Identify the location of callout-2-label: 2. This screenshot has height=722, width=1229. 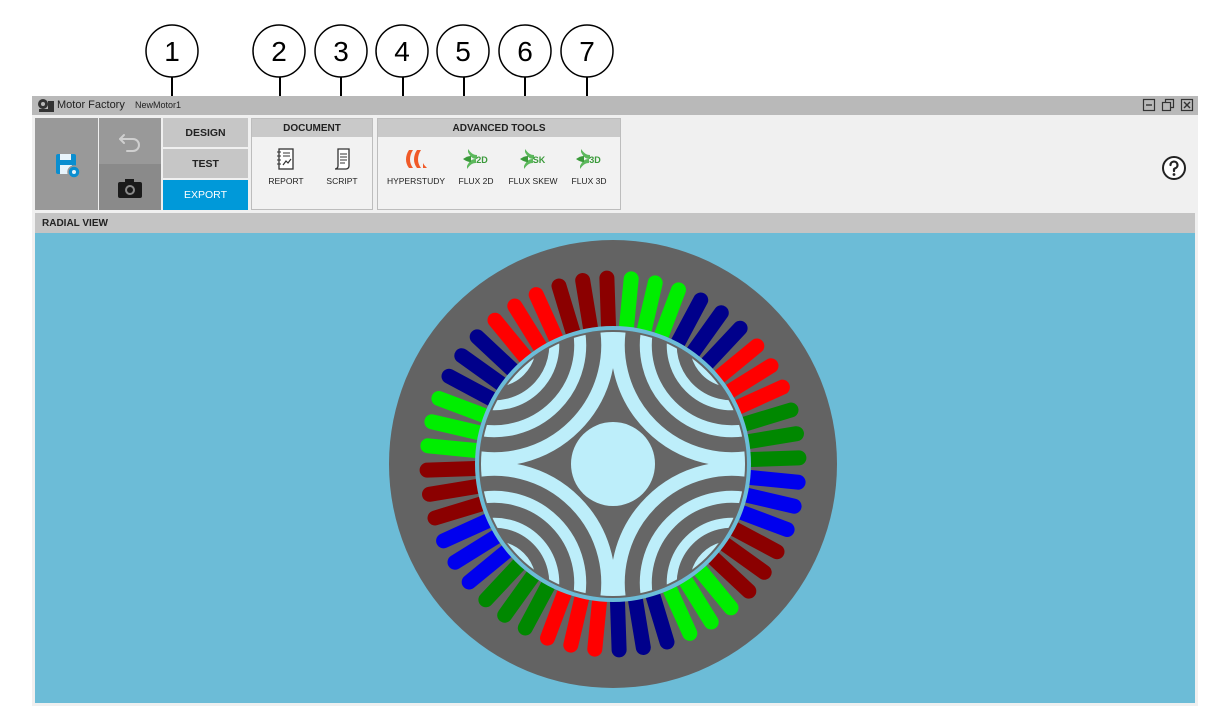
(279, 51).